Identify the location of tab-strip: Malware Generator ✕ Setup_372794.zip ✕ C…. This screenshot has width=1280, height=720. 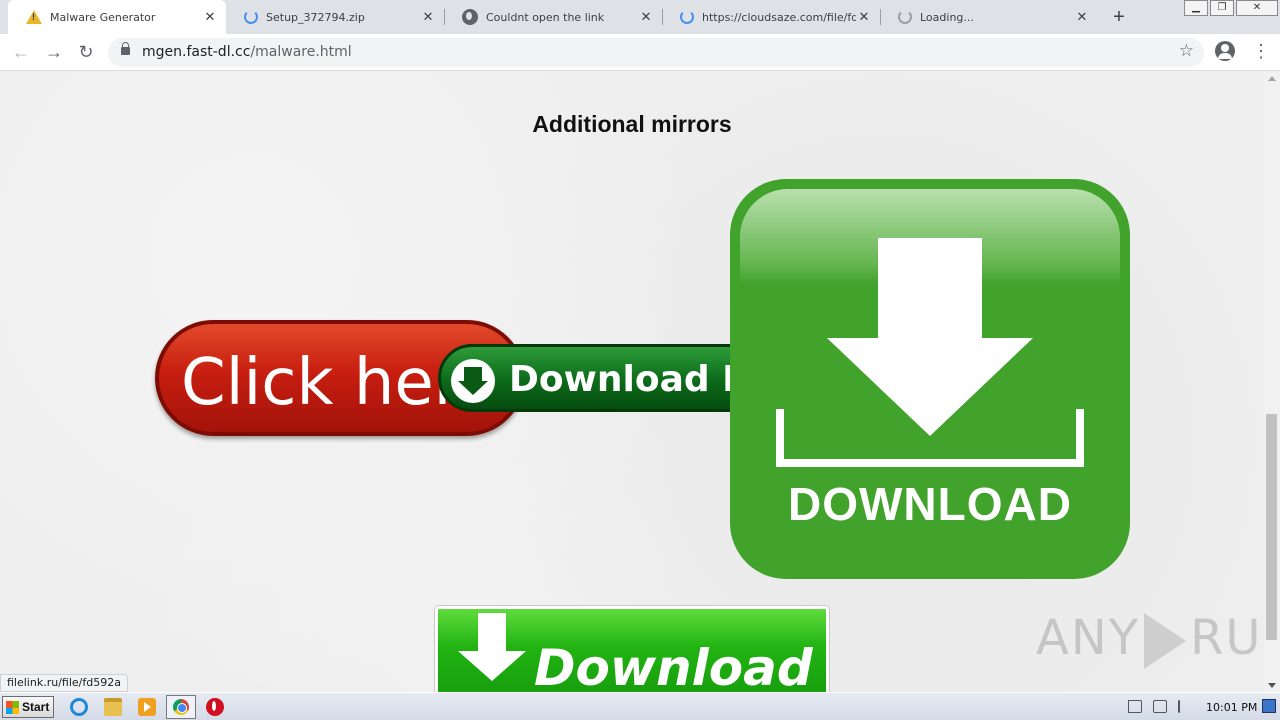
(640, 17).